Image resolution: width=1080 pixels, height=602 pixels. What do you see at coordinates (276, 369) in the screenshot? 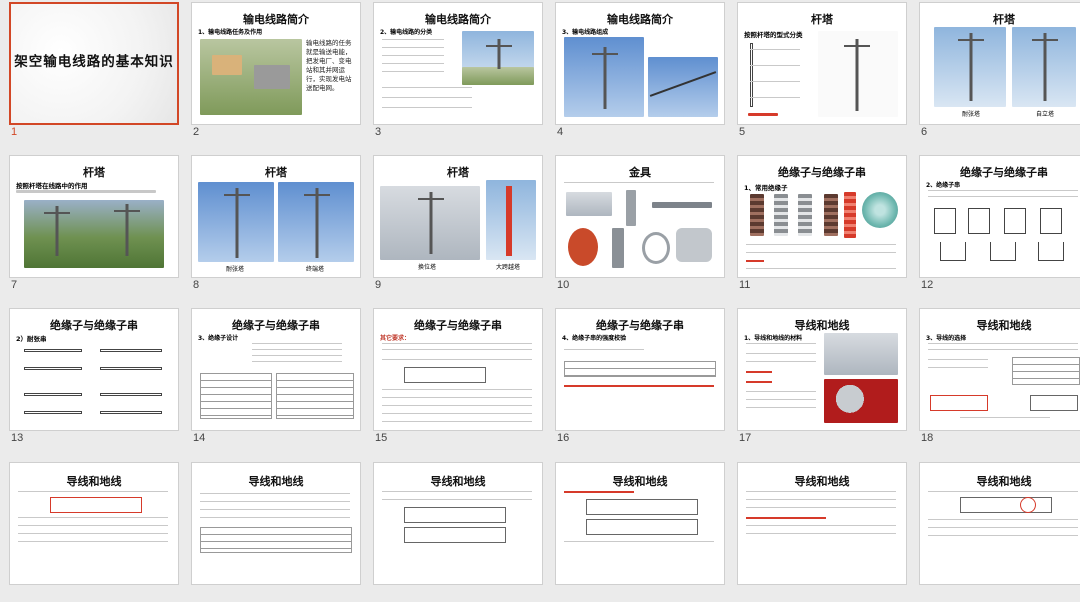
I see `slide-thumbnail: 绝缘子与绝缘子串 3、绝缘子设计` at bounding box center [276, 369].